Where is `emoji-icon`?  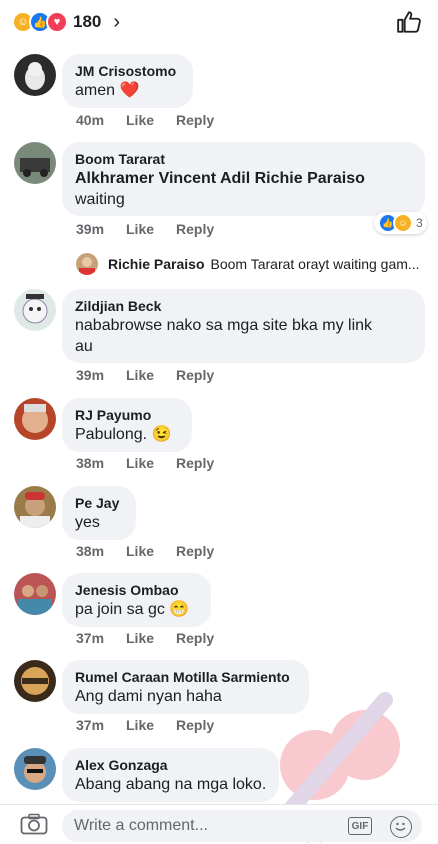 emoji-icon is located at coordinates (401, 827).